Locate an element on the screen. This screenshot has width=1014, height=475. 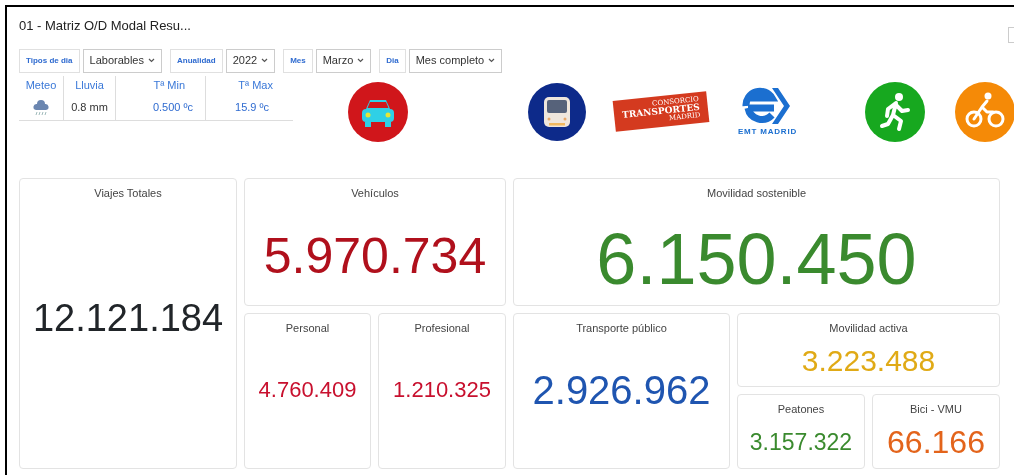
filter-label: Dia is located at coordinates (392, 60).